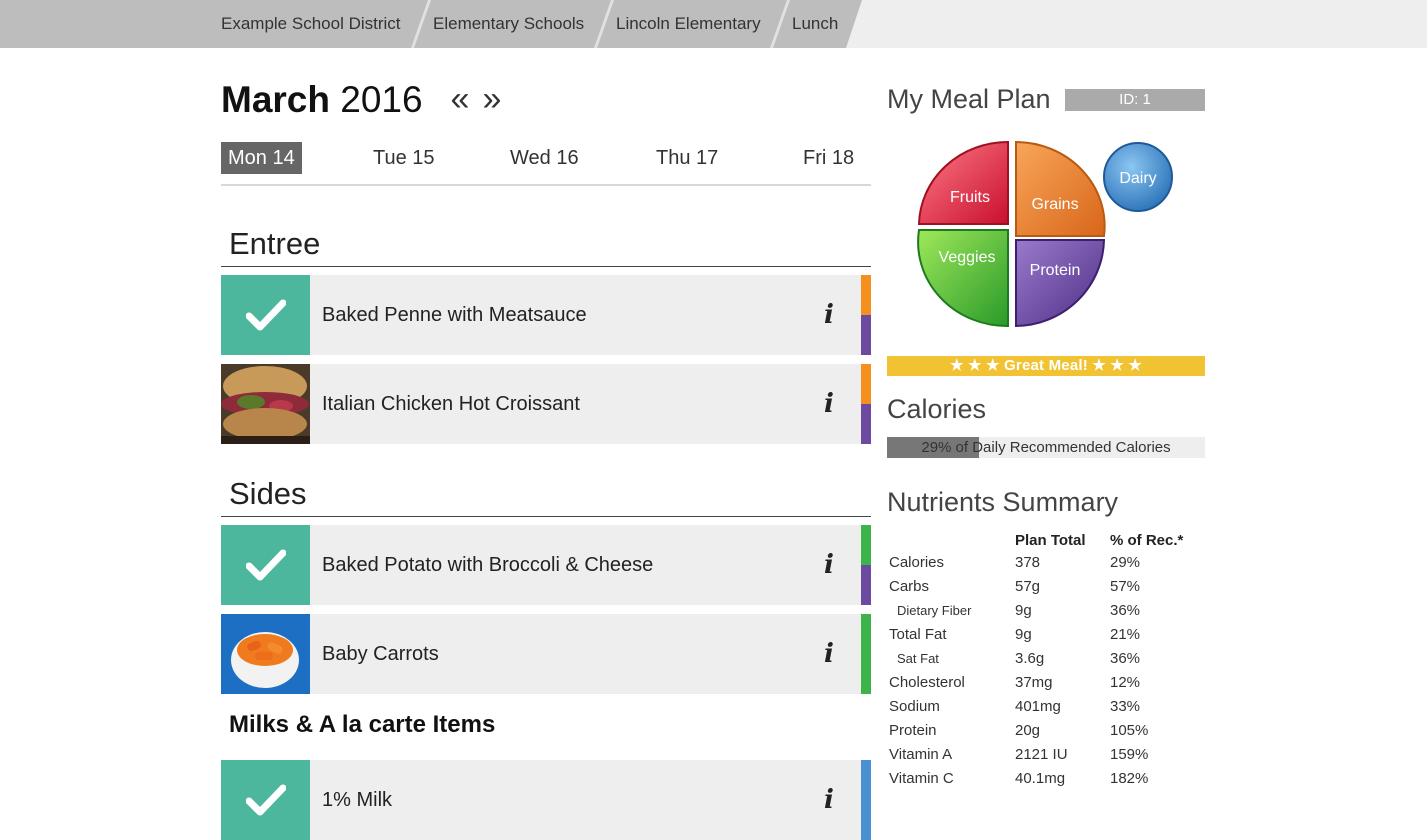 This screenshot has width=1427, height=840. What do you see at coordinates (508, 24) in the screenshot?
I see `breadcrumb-school-level: Elementary Schools` at bounding box center [508, 24].